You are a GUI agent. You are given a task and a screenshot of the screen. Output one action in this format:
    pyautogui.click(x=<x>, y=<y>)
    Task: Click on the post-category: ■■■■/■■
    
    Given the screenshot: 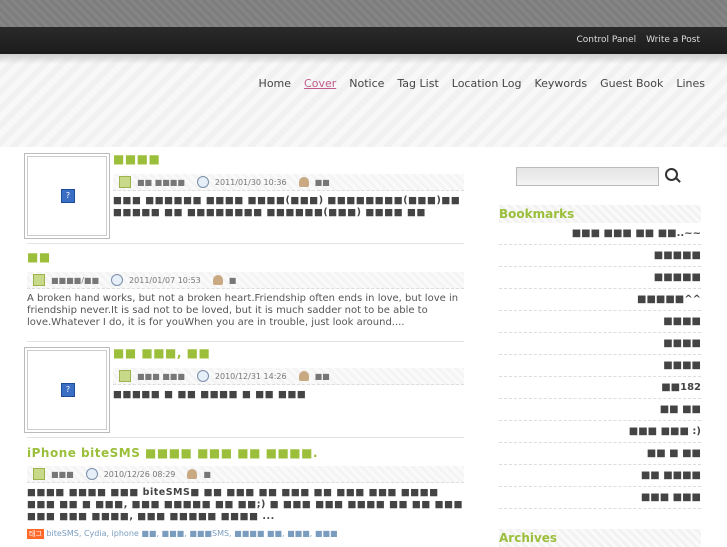 What is the action you would take?
    pyautogui.click(x=75, y=280)
    